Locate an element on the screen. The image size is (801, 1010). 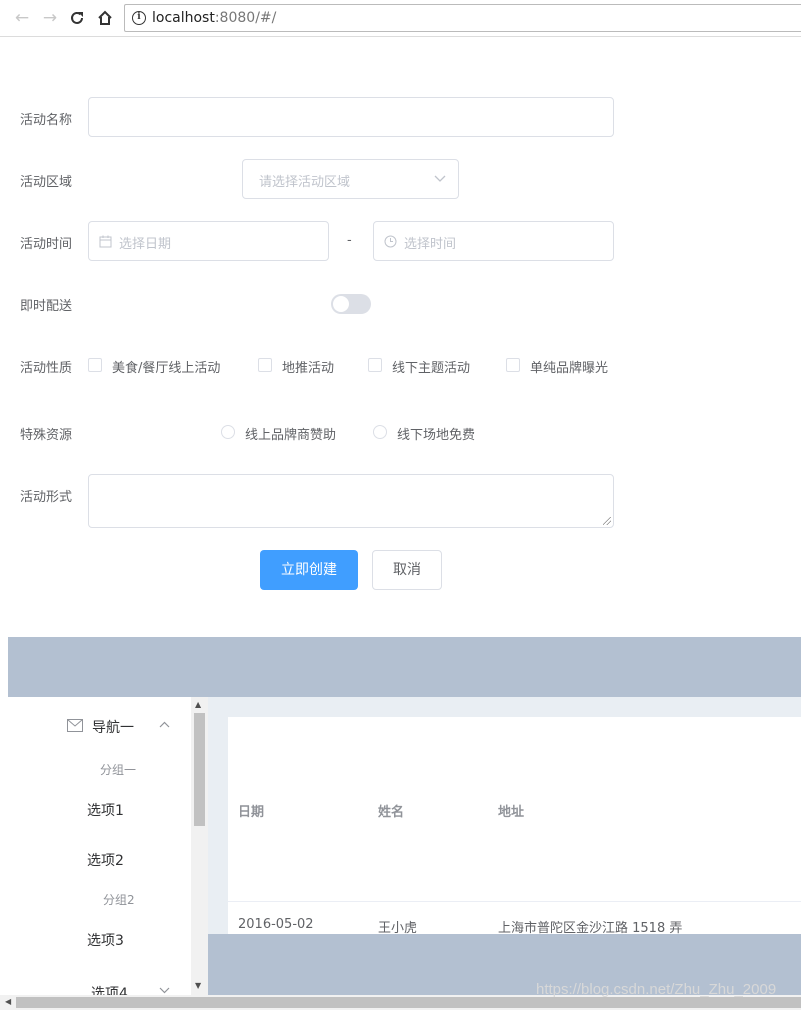
clock-icon is located at coordinates (390, 241).